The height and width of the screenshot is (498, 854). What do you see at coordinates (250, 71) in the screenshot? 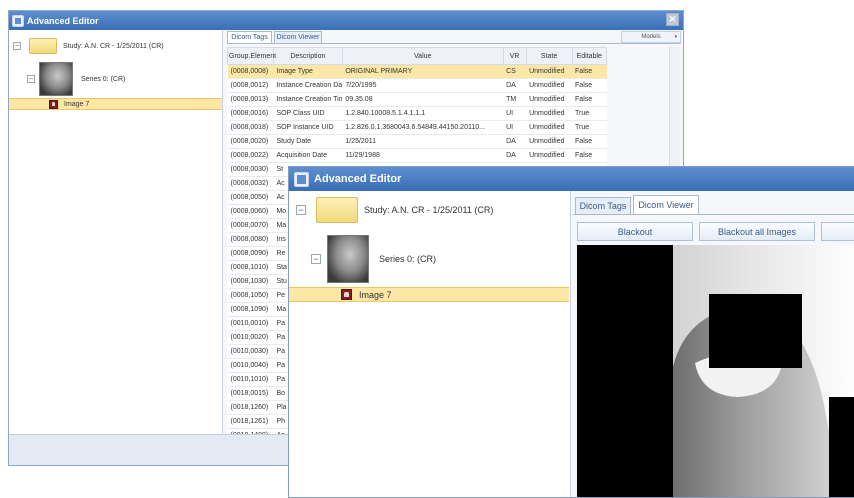
I see `table-cell: (0008,0008)` at bounding box center [250, 71].